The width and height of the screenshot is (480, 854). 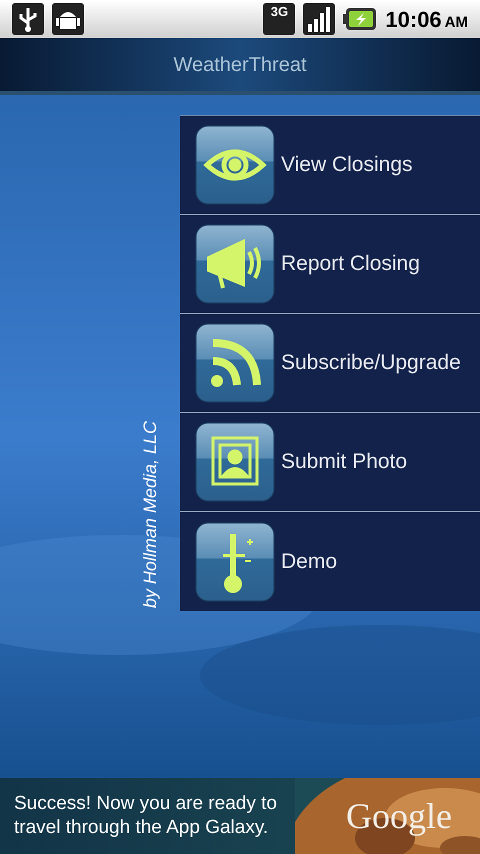 What do you see at coordinates (145, 816) in the screenshot?
I see `ad-text: Success! Now you are ready to travel through the App Galaxy.` at bounding box center [145, 816].